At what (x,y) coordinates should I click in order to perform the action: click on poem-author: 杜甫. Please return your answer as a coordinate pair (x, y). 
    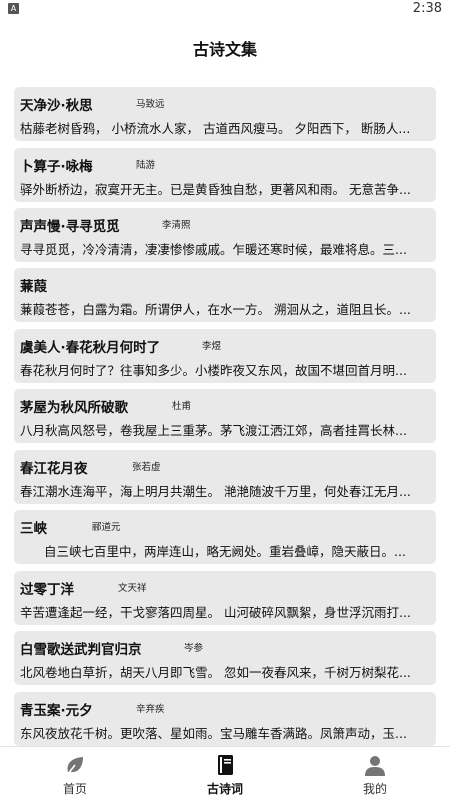
    Looking at the image, I should click on (182, 406).